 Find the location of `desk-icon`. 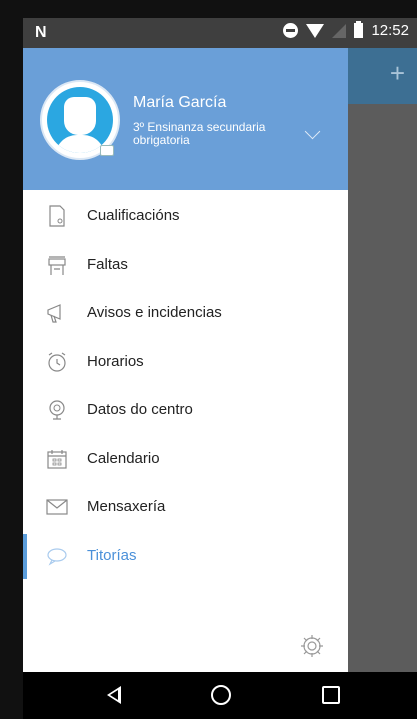

desk-icon is located at coordinates (57, 265).